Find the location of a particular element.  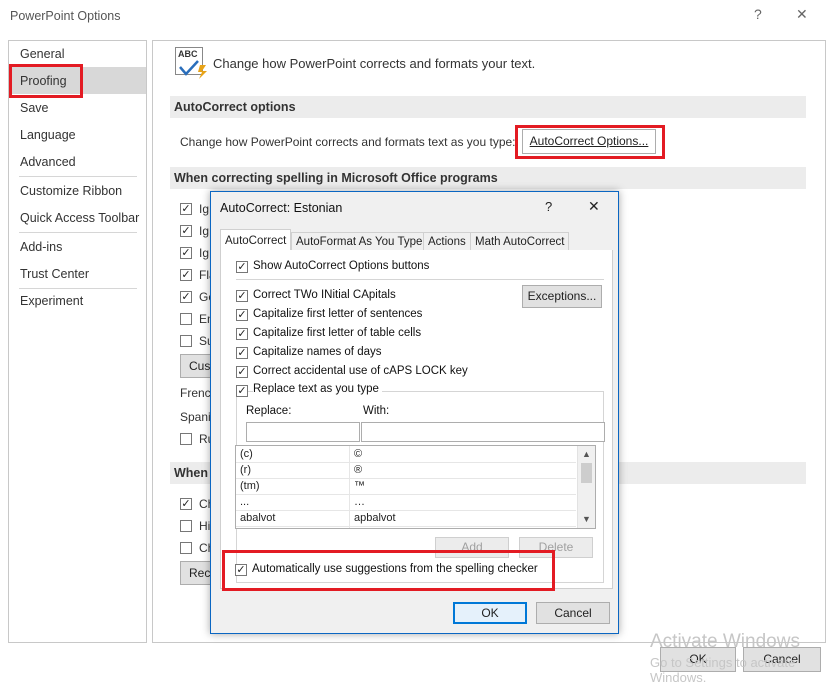

spelling-check-4: ✓ is located at coordinates (186, 275).